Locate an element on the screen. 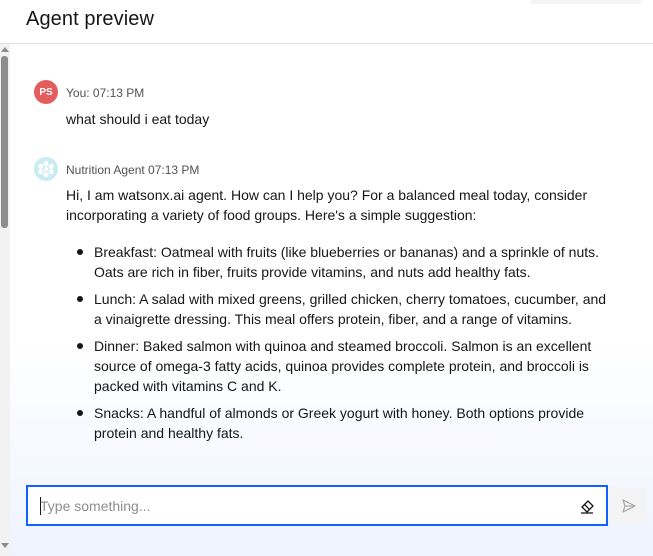 Image resolution: width=653 pixels, height=556 pixels. scroll-up-arrow-icon is located at coordinates (5, 49).